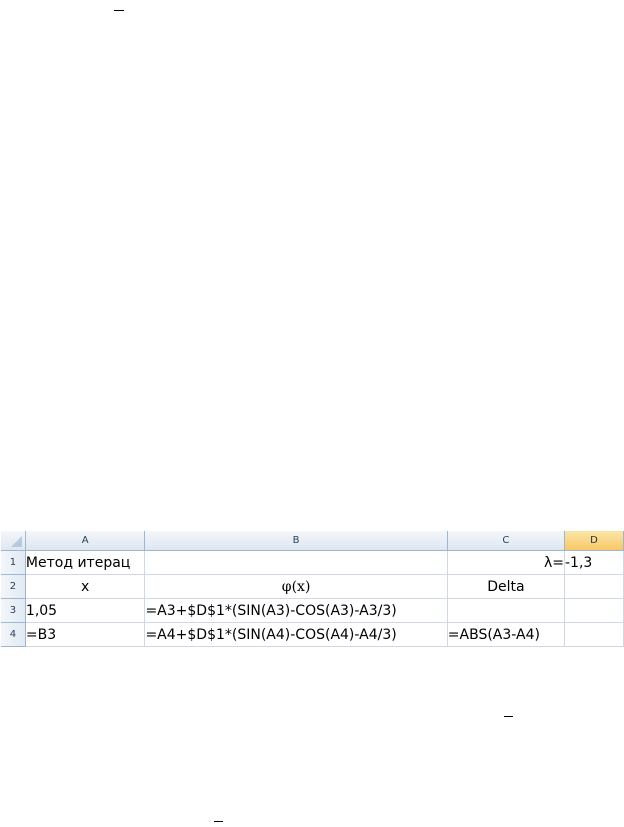 Image resolution: width=624 pixels, height=827 pixels. I want to click on cell-c1: λ=, so click(506, 562).